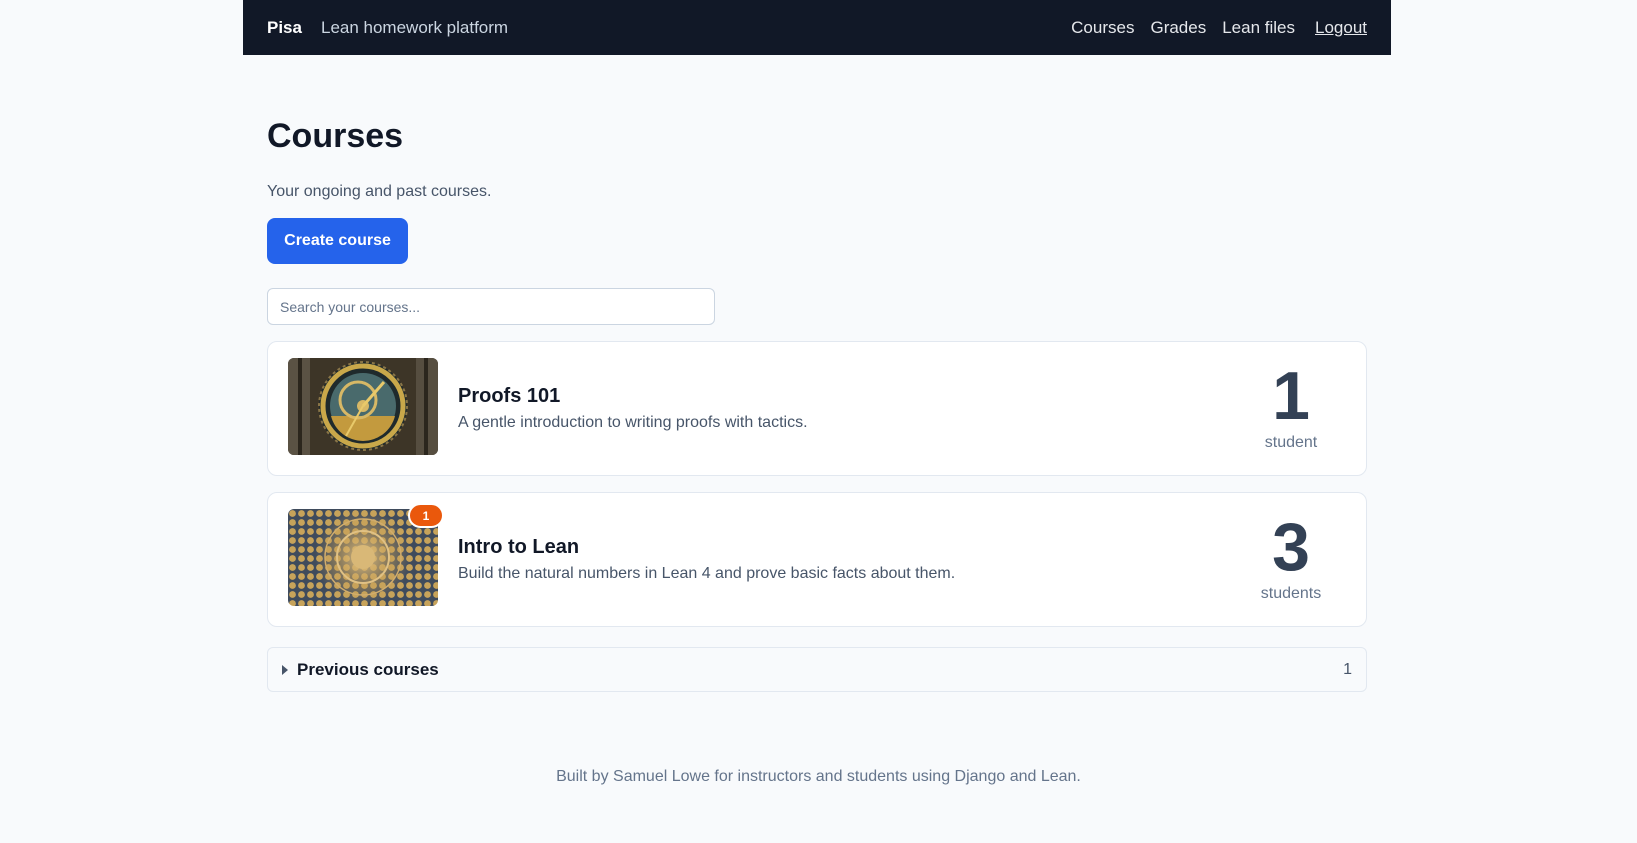 Image resolution: width=1637 pixels, height=843 pixels. What do you see at coordinates (414, 27) in the screenshot?
I see `brand-tagline: Lean homework platform` at bounding box center [414, 27].